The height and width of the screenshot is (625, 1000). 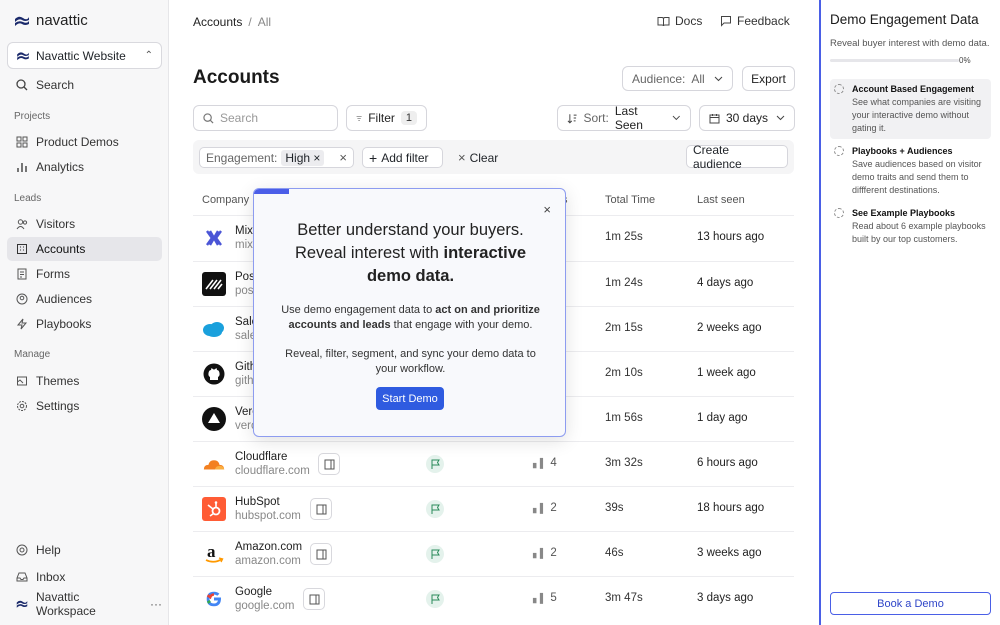 I want to click on sidebar-item-themes: Themes, so click(x=84, y=381).